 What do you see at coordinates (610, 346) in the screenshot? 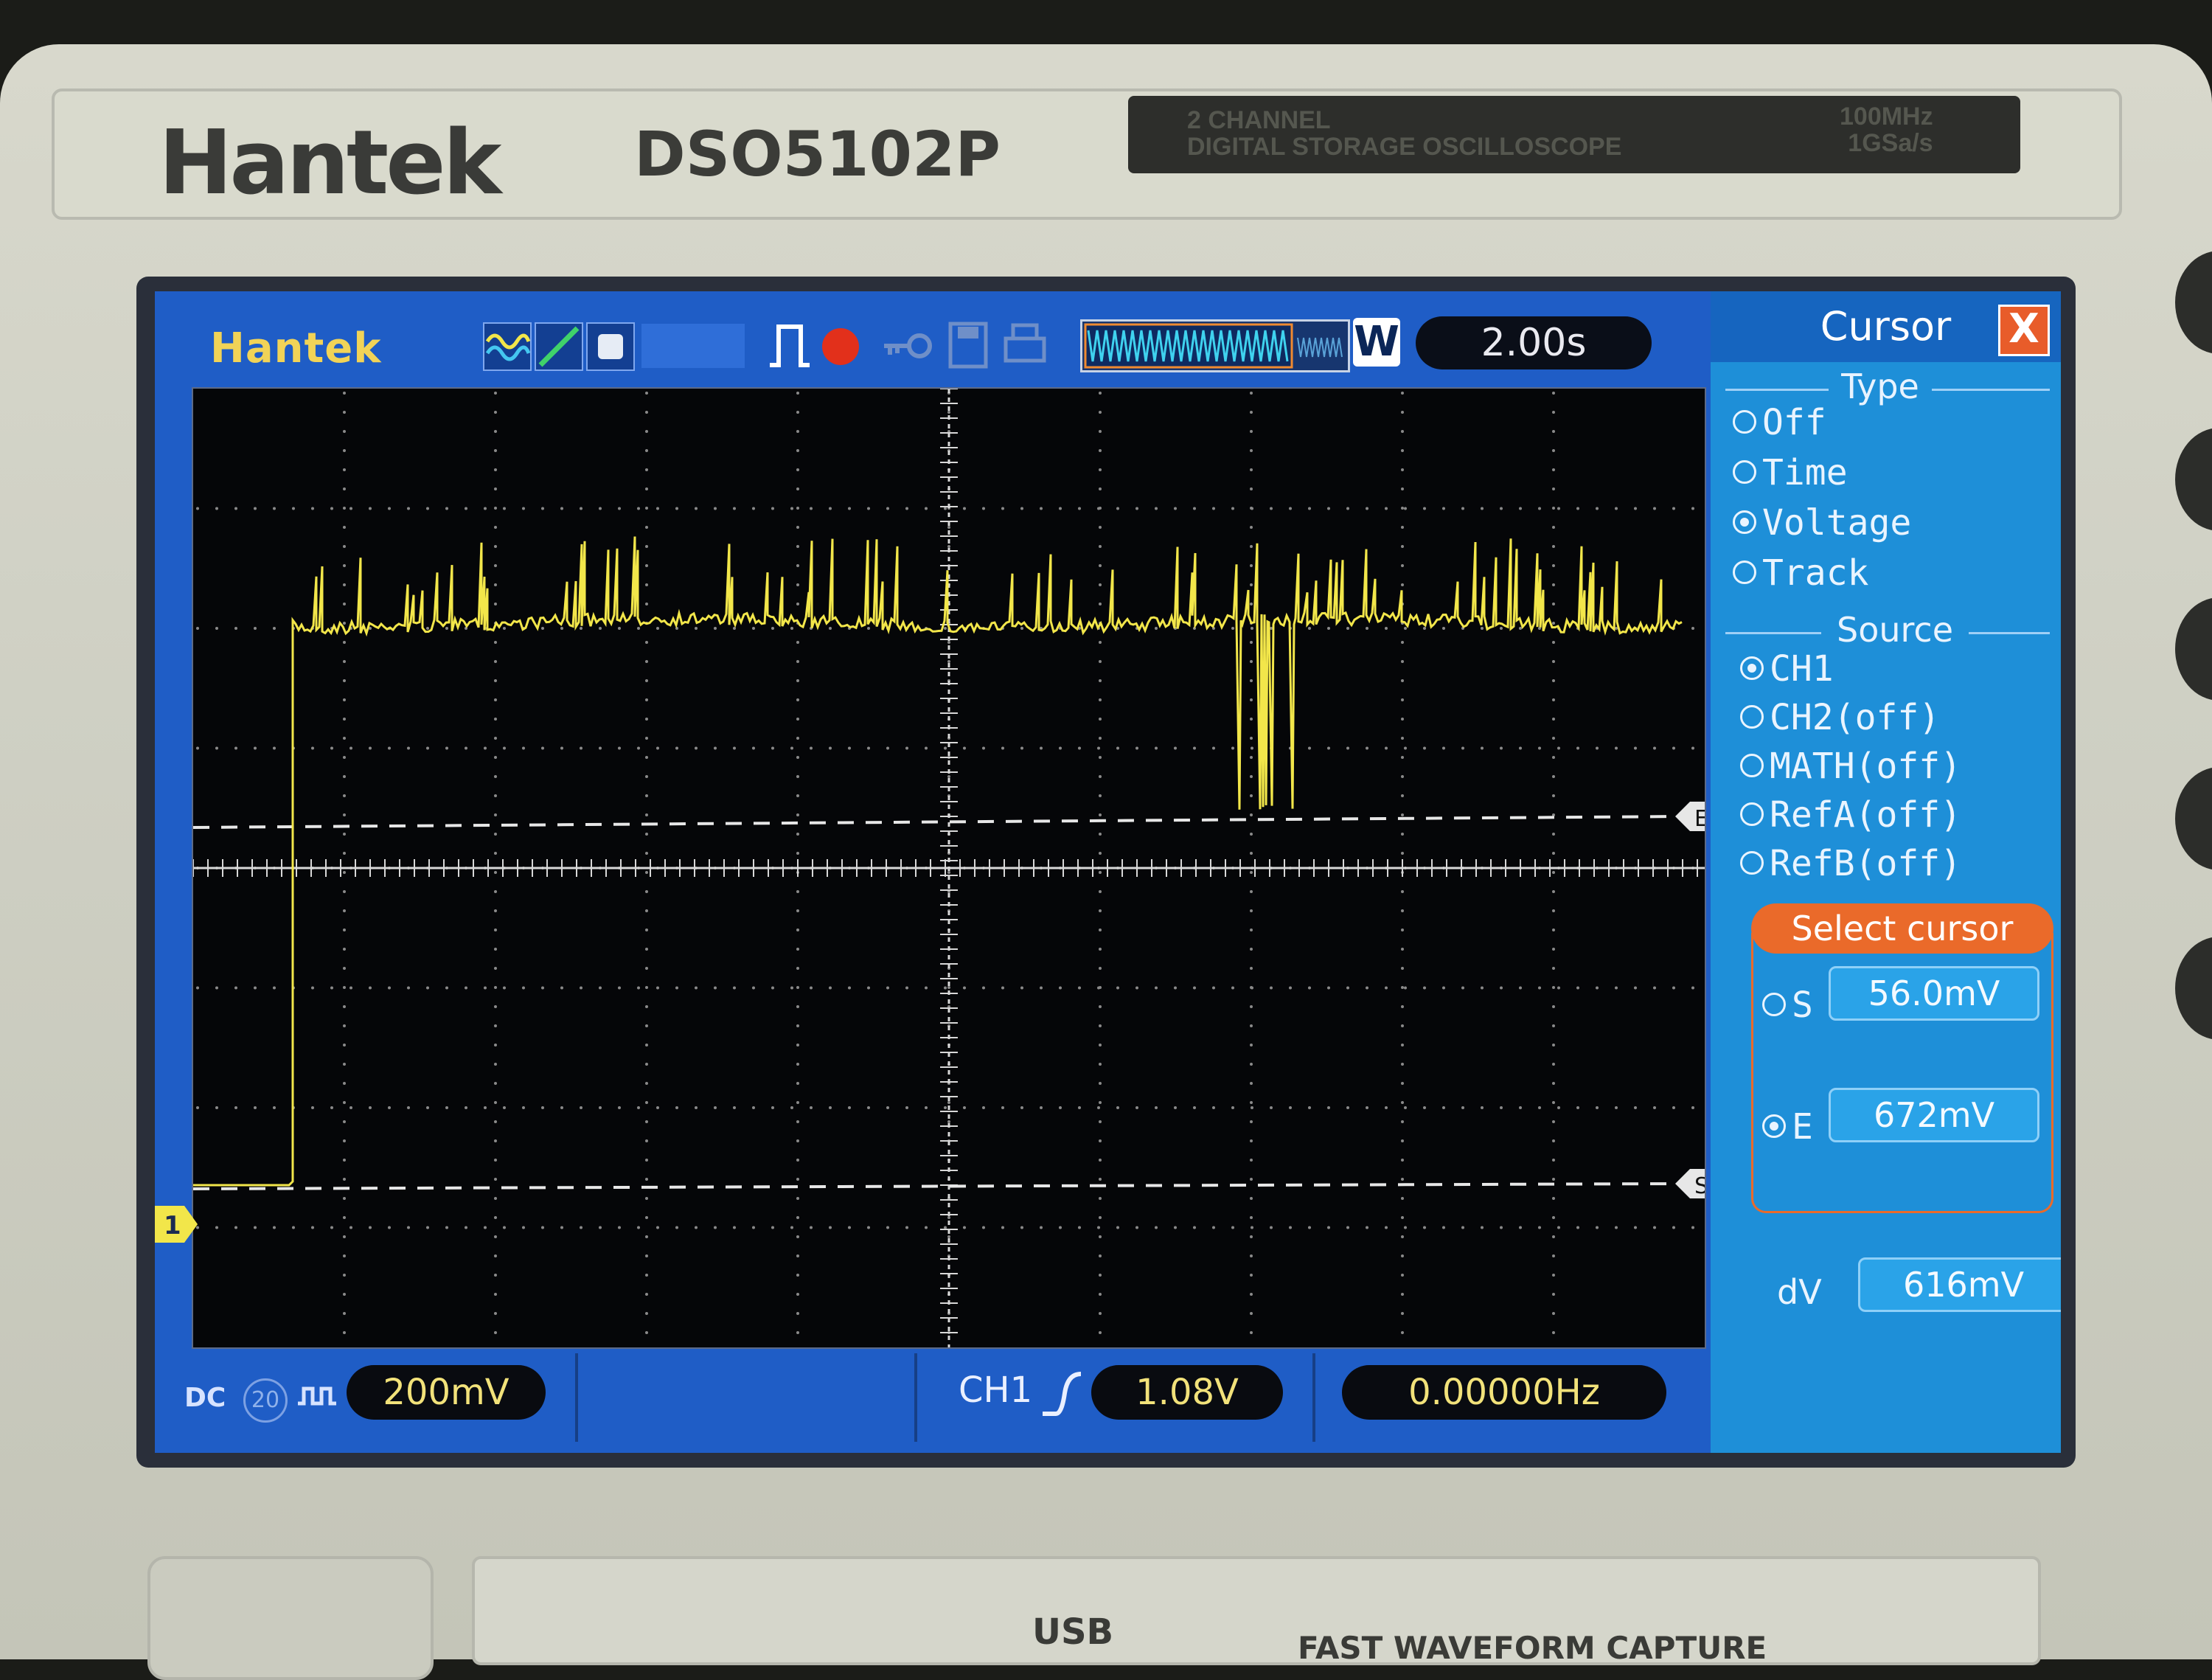
I see `probe-icon` at bounding box center [610, 346].